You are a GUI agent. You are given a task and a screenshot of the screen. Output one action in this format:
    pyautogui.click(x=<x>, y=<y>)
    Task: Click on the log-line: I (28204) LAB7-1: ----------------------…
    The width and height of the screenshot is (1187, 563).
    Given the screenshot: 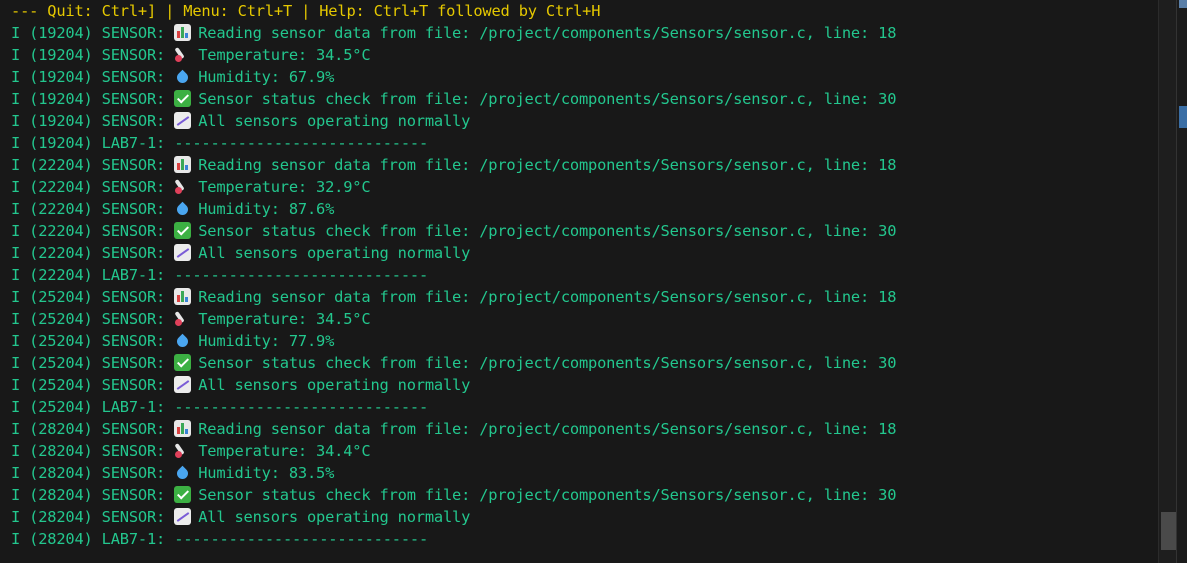 What is the action you would take?
    pyautogui.click(x=453, y=539)
    